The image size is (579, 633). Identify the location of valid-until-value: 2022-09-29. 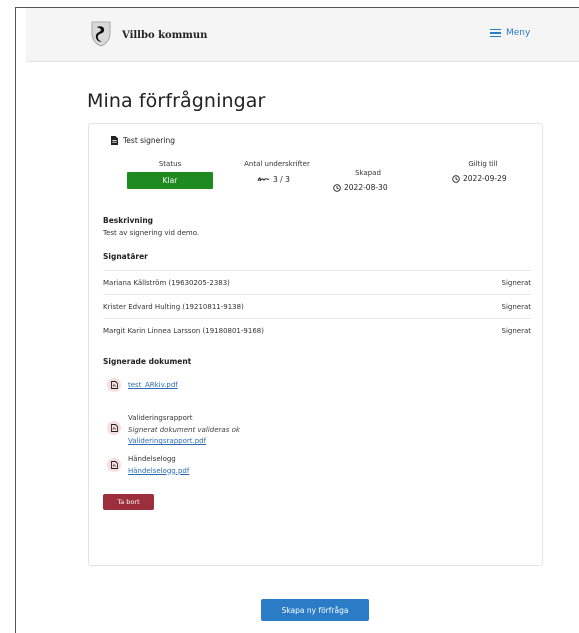
(485, 178).